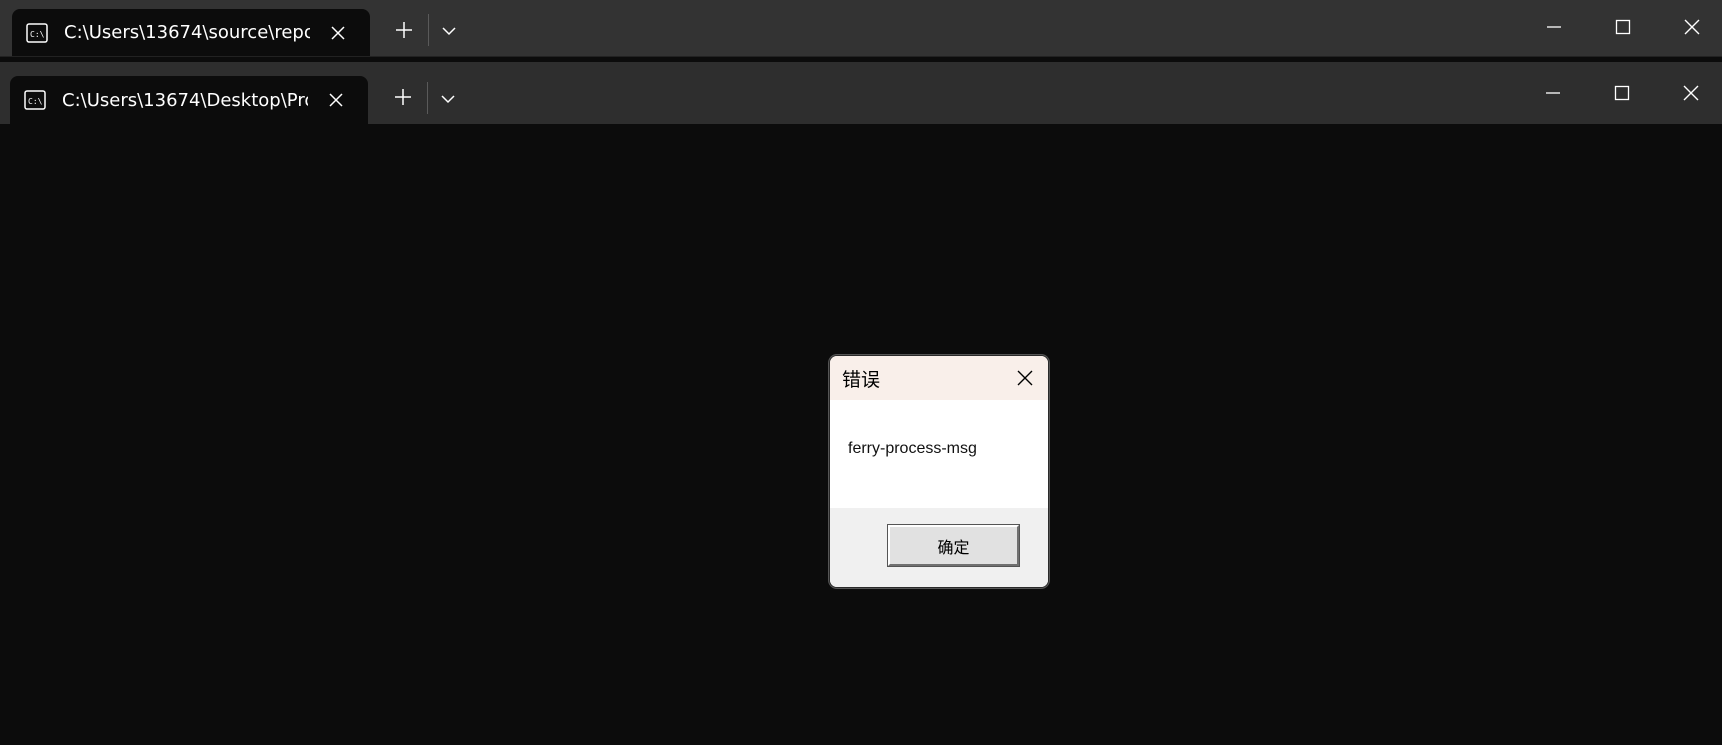  I want to click on back-tab: C:\ C:\Users\13674\source\repos\, so click(191, 32).